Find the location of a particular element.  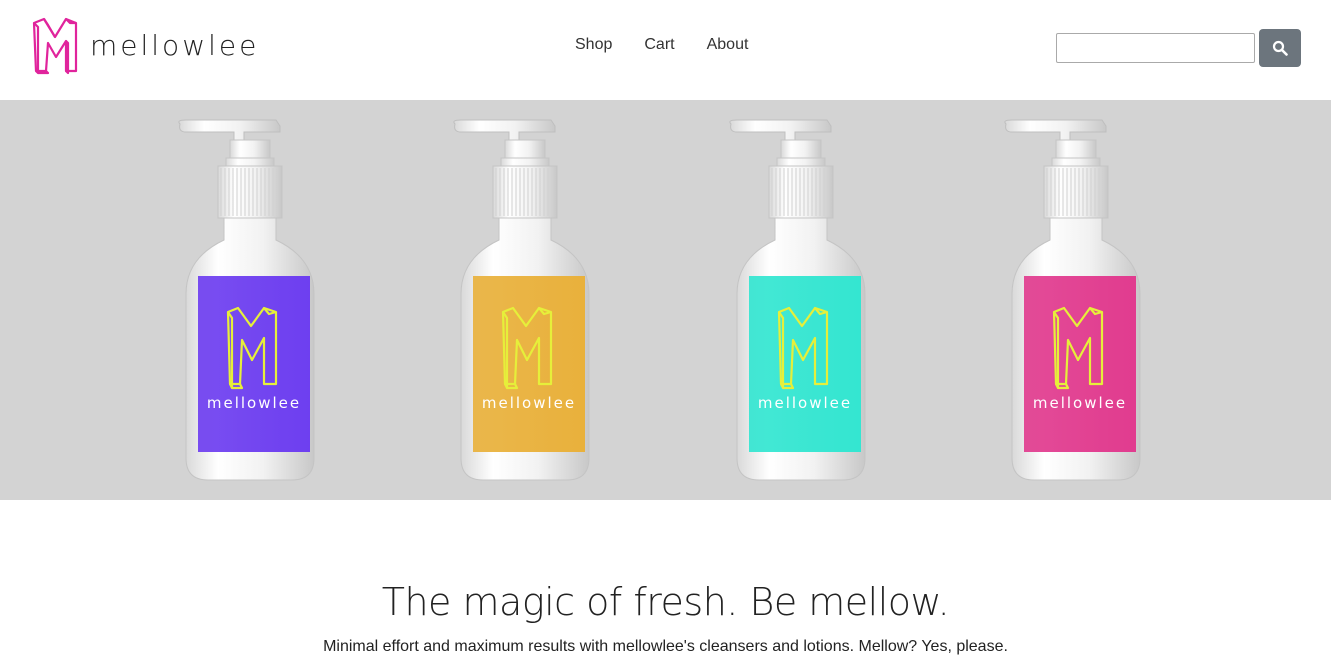

search-icon is located at coordinates (1280, 48).